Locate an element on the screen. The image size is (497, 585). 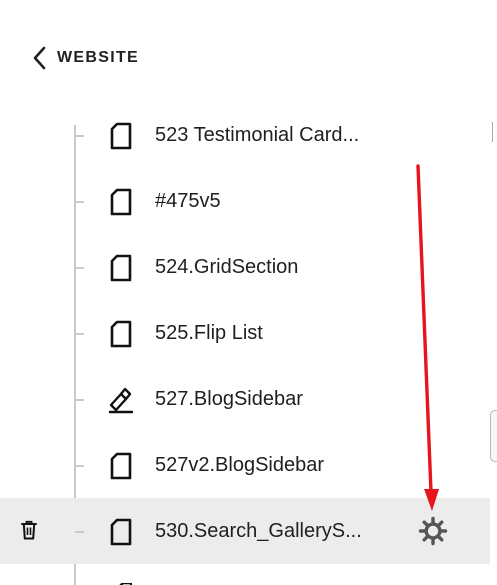
page-item-label: #475v5 is located at coordinates (188, 201).